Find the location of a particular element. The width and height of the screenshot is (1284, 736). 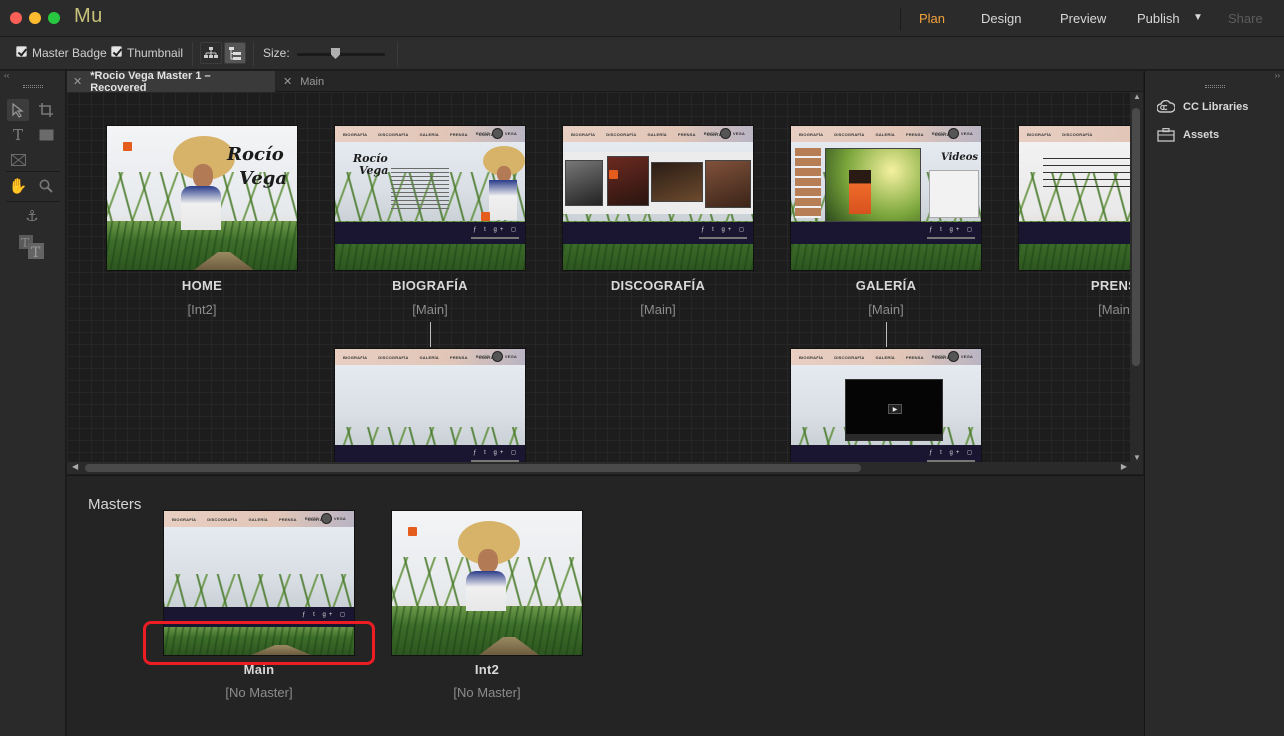

page-name: GALERÍA is located at coordinates (886, 285).